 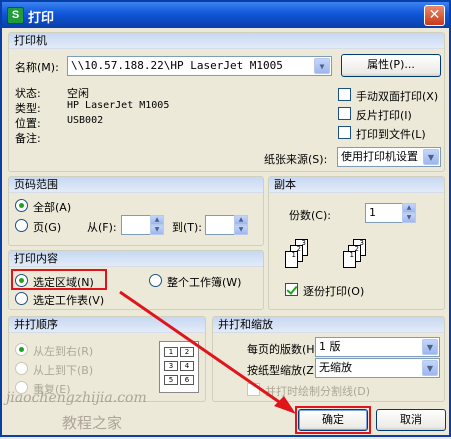 I want to click on watermark-name: 教程之家, so click(x=92, y=423).